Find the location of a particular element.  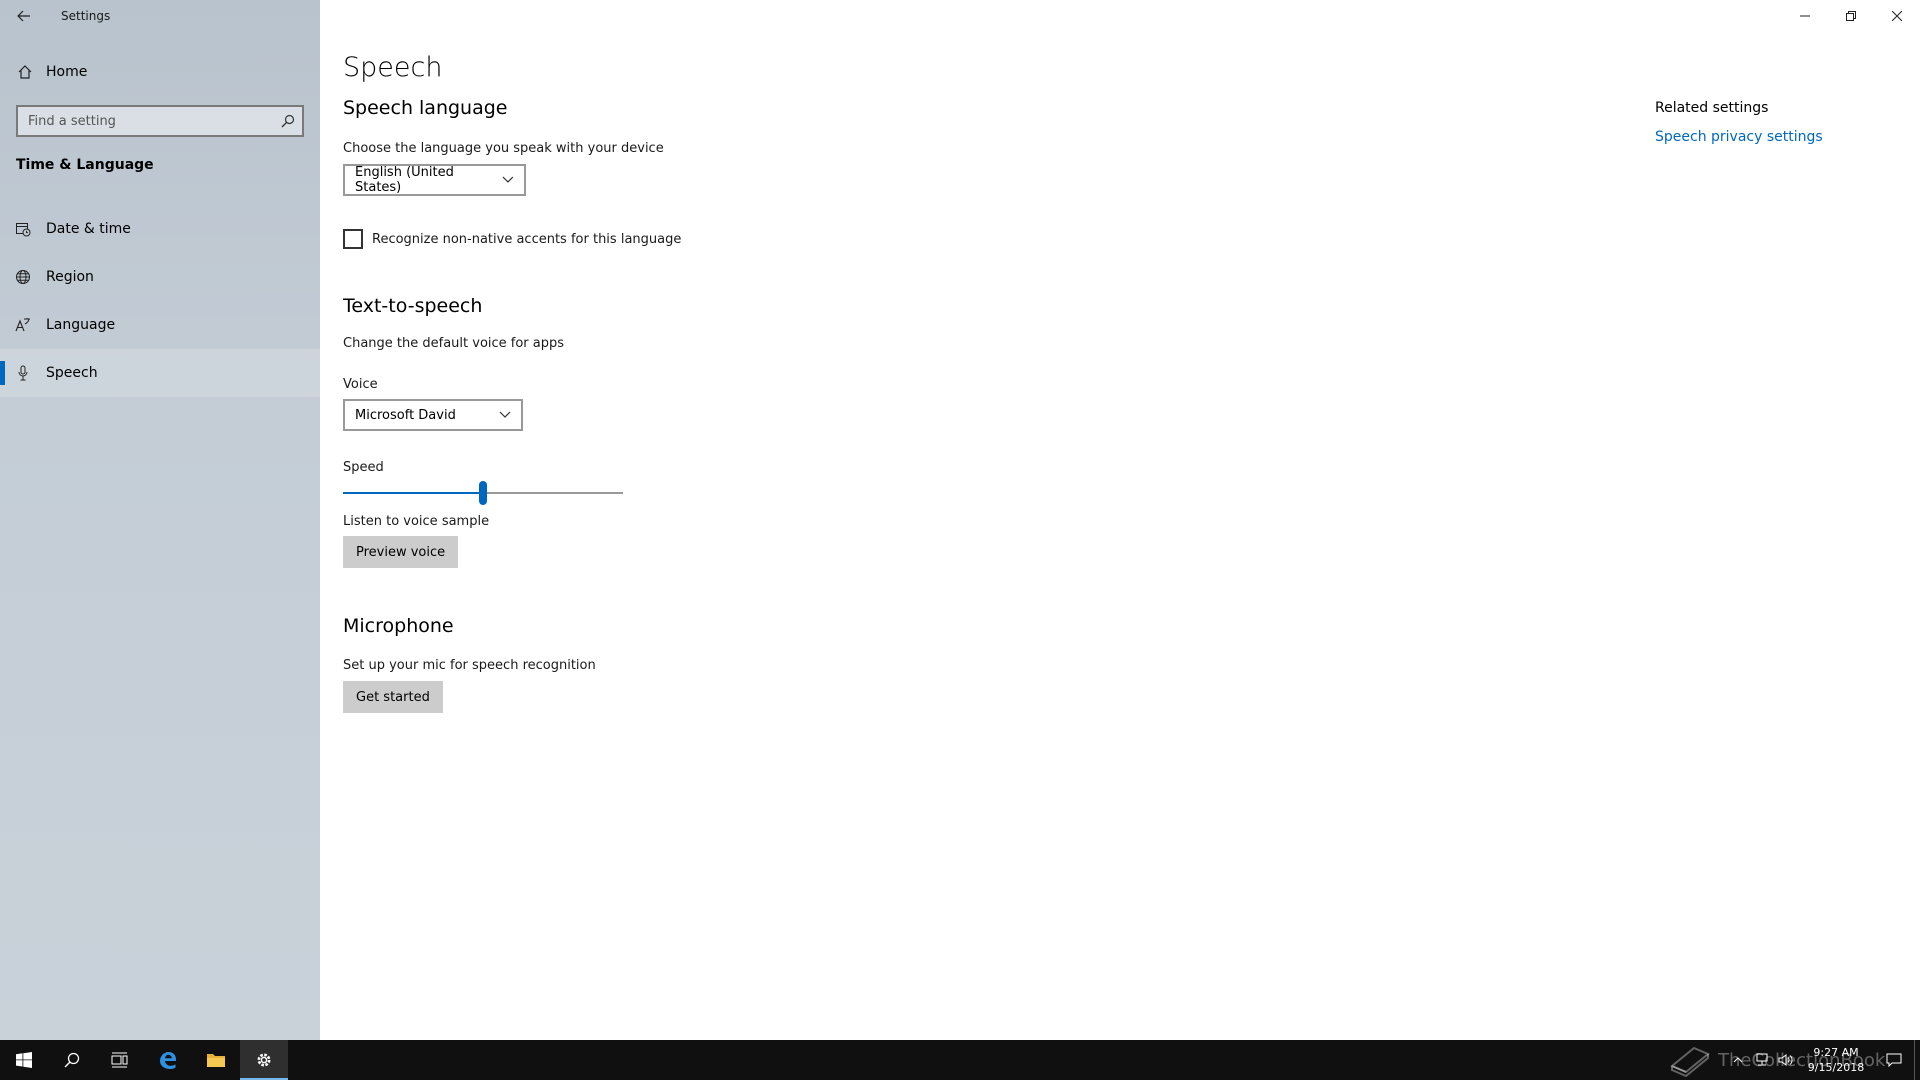

taskbar-search-button is located at coordinates (72, 1060).